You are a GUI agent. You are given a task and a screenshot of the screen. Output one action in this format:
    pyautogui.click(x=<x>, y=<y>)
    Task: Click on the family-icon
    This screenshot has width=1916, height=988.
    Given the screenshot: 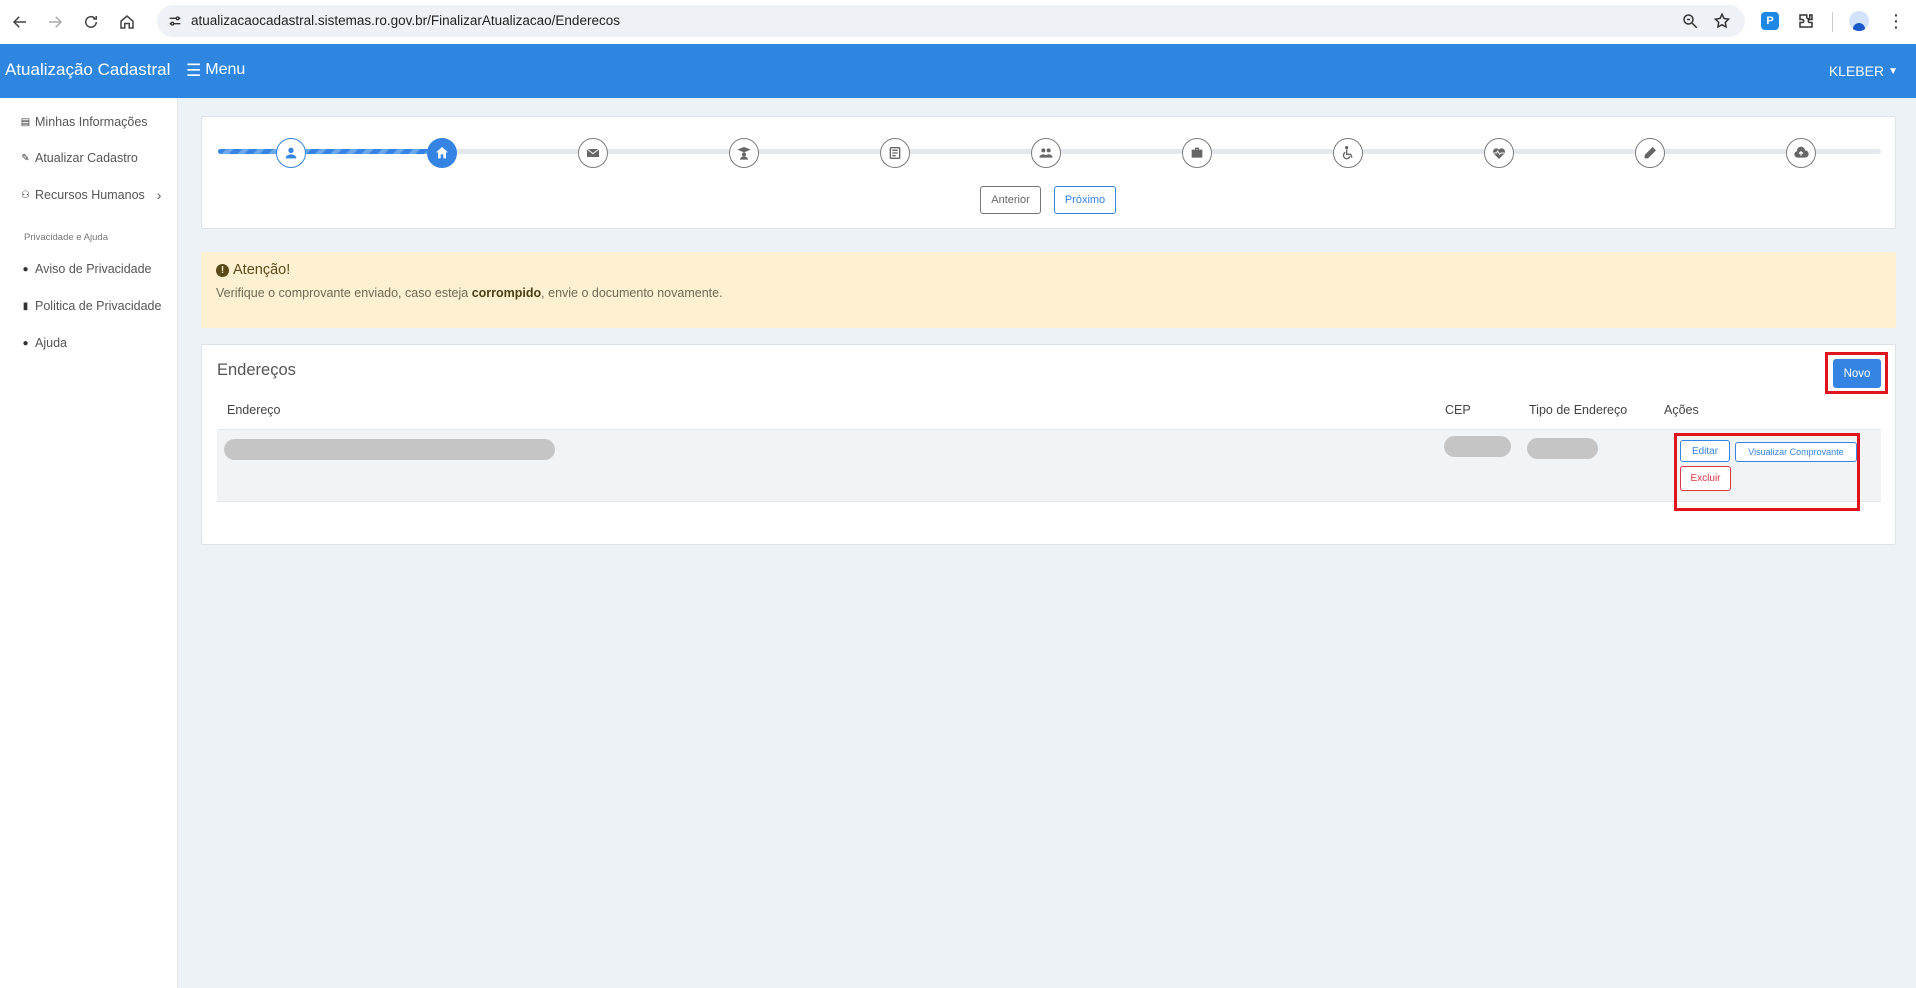 What is the action you would take?
    pyautogui.click(x=1046, y=153)
    